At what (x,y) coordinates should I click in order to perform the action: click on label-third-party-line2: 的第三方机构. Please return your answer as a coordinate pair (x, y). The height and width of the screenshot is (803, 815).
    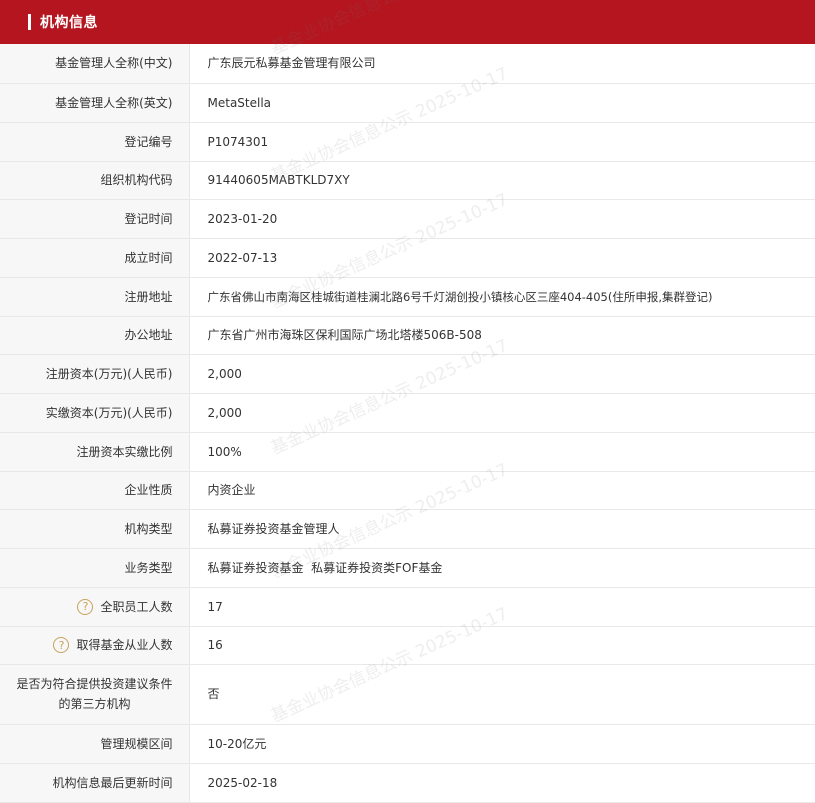
    Looking at the image, I should click on (94, 704).